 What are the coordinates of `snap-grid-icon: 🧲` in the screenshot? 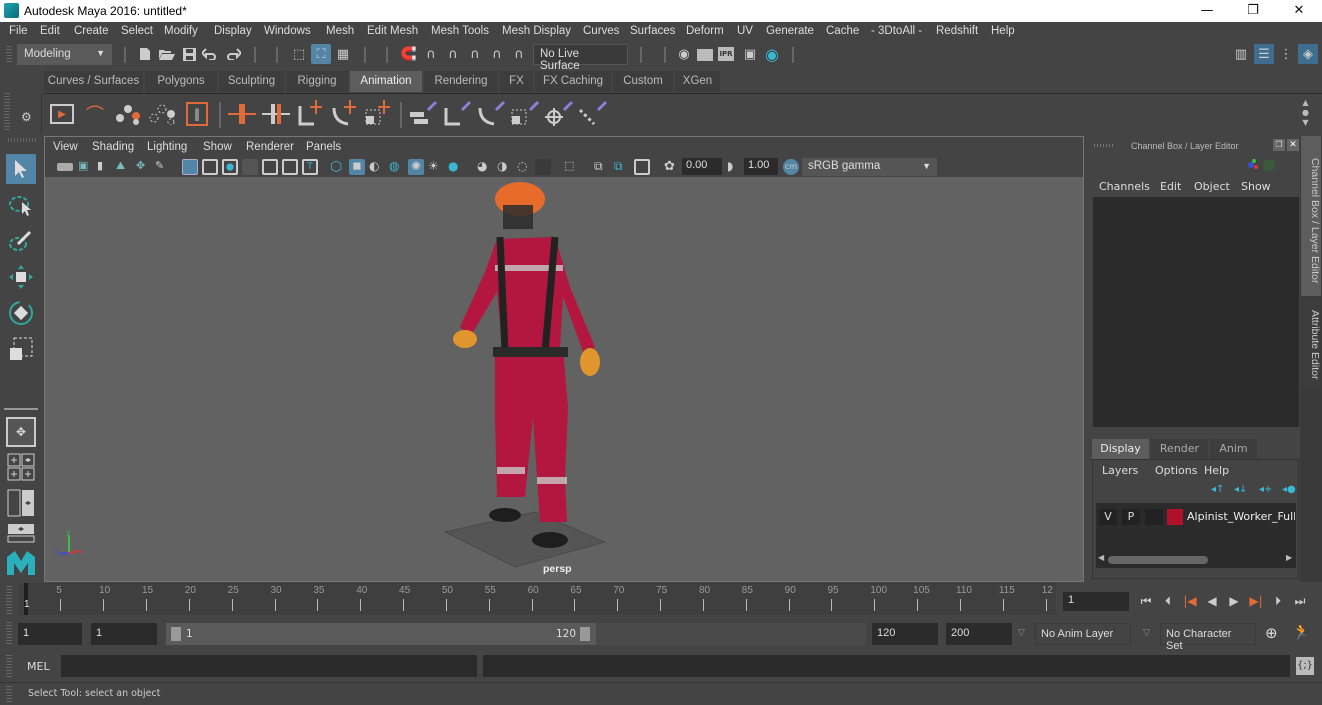 It's located at (409, 54).